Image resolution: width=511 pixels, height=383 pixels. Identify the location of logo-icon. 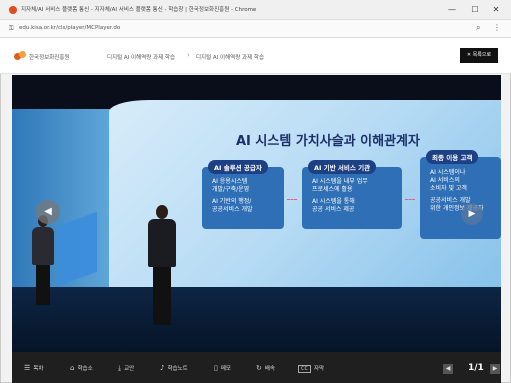
(20, 55).